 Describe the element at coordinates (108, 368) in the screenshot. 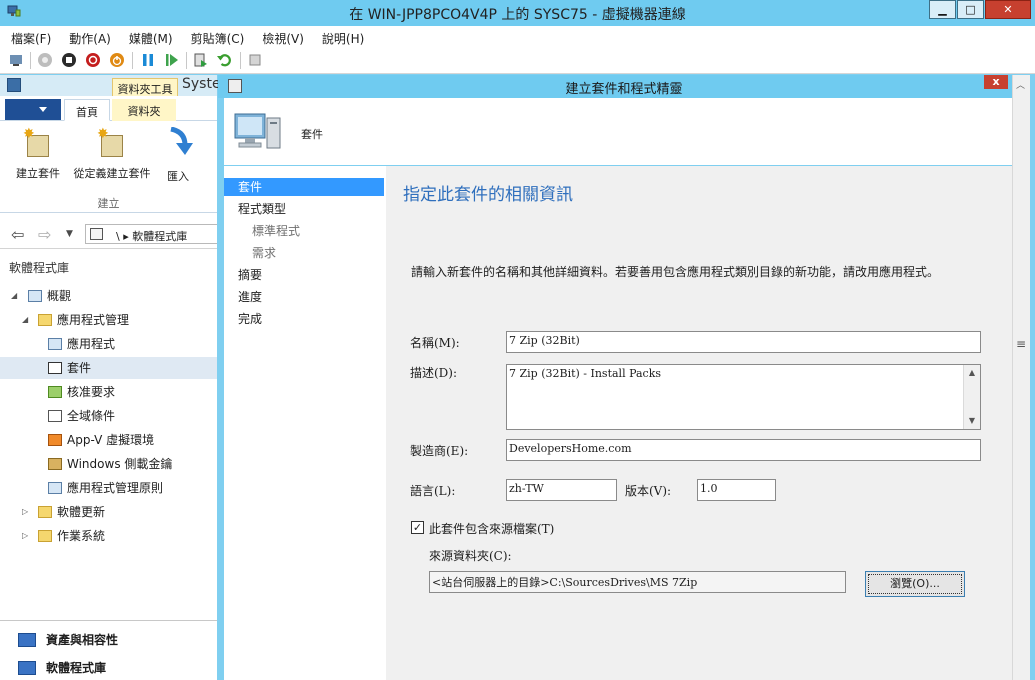

I see `tree-item-packages: 套件` at that location.